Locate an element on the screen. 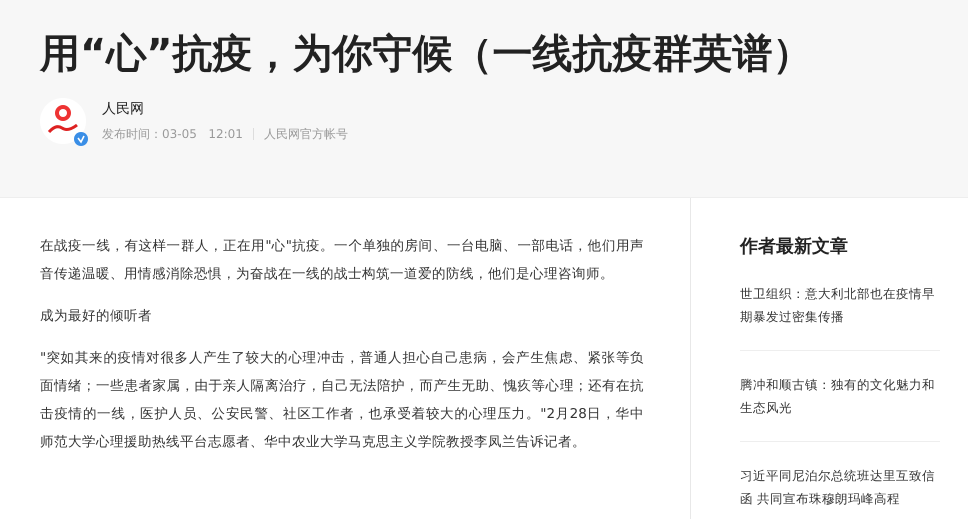 This screenshot has width=968, height=519. article-title: 用“心”抗疫，为你守候（一线抗疫群英谱） is located at coordinates (427, 54).